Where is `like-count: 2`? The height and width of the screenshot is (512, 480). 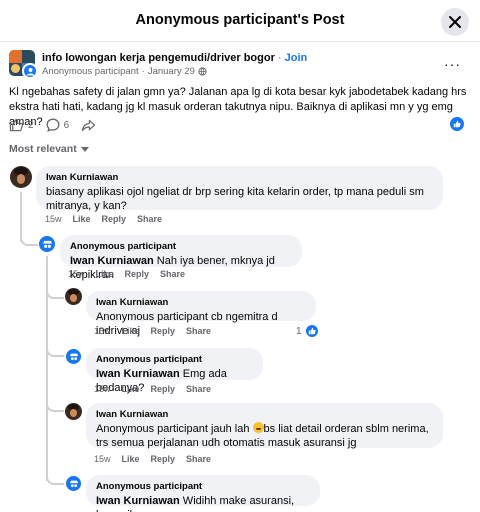 like-count: 2 is located at coordinates (31, 125).